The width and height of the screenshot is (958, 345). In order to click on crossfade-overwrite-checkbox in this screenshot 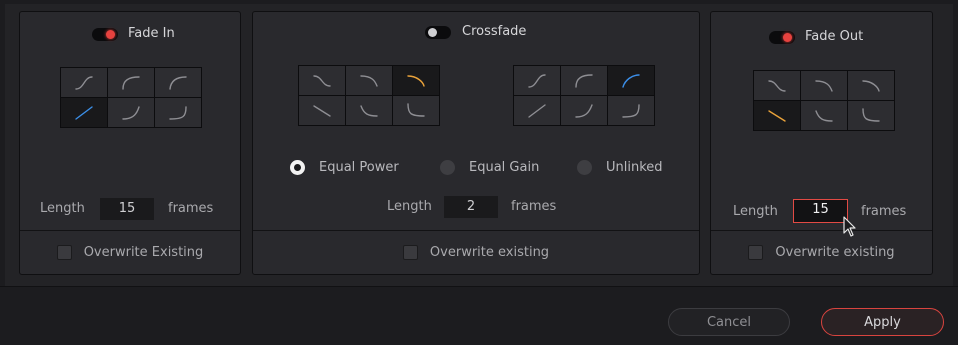, I will do `click(410, 252)`.